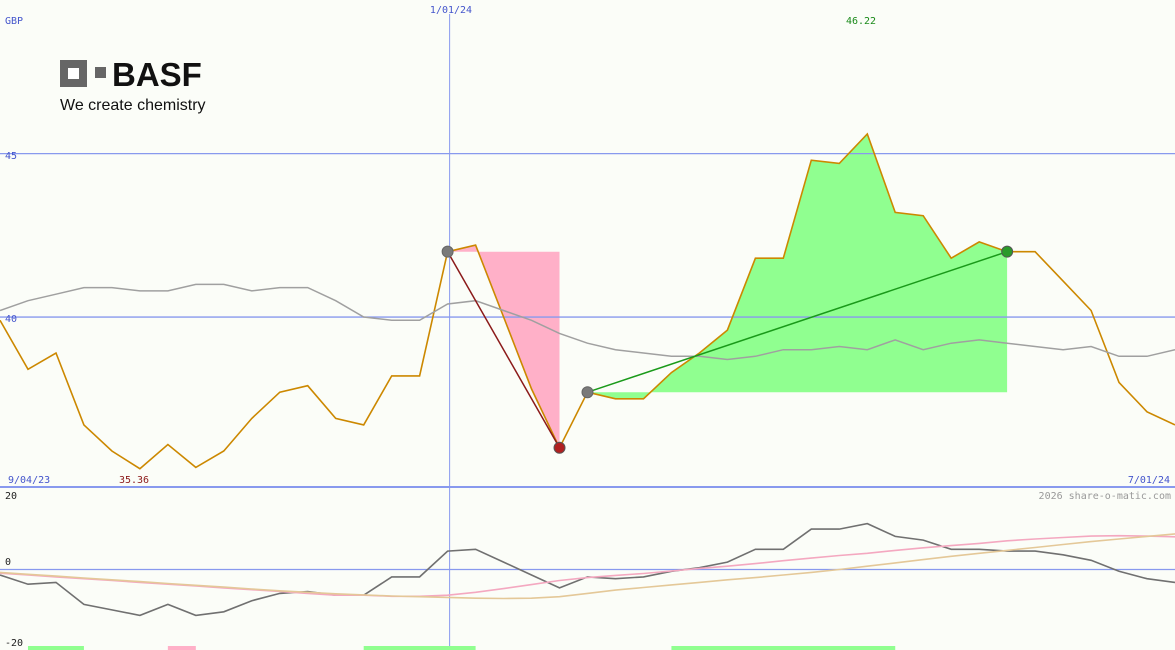 The width and height of the screenshot is (1175, 650). I want to click on currency-label: GBP, so click(14, 21).